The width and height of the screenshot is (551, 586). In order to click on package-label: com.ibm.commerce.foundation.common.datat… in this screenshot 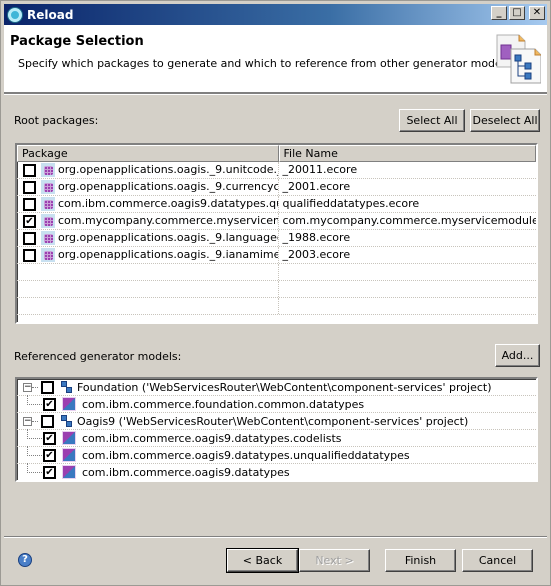, I will do `click(223, 404)`.